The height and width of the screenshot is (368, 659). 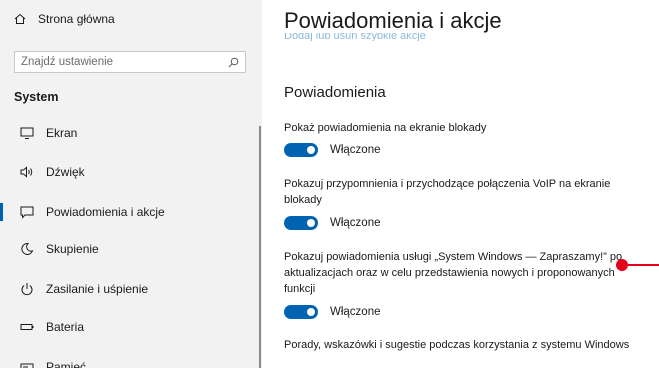 I want to click on moon-icon, so click(x=27, y=248).